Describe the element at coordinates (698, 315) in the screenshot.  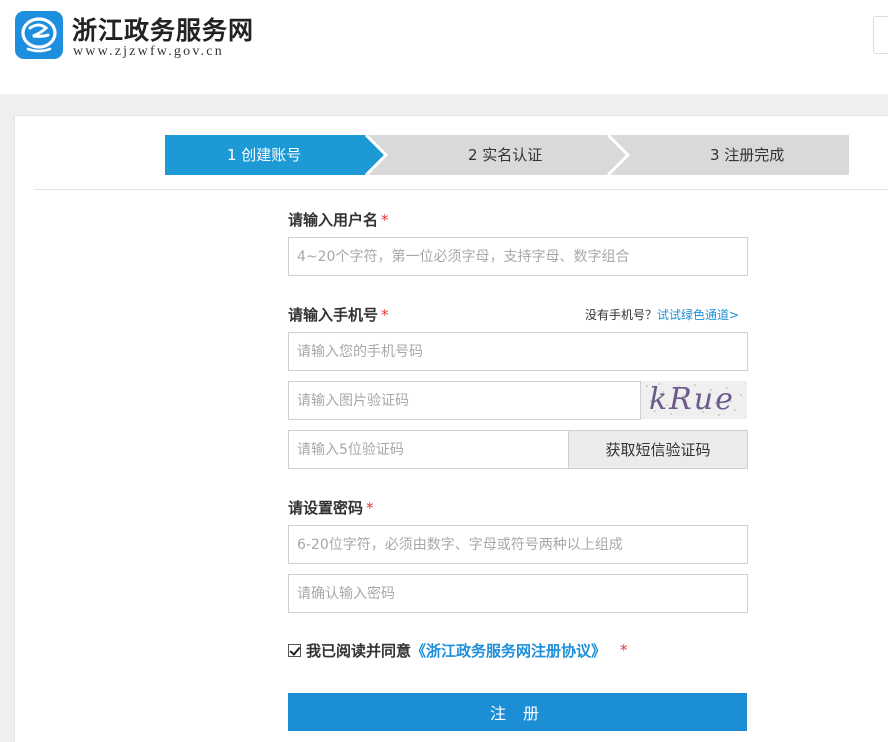
I see `green-channel-link: 试试绿色通道>` at that location.